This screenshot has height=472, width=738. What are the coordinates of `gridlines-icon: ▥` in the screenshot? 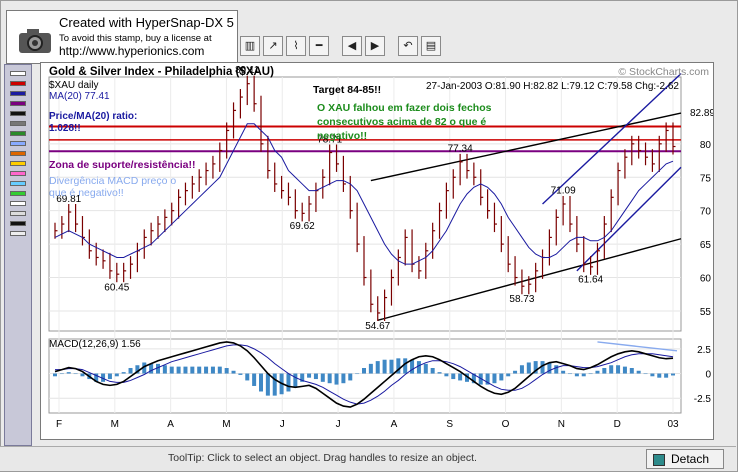 It's located at (250, 46).